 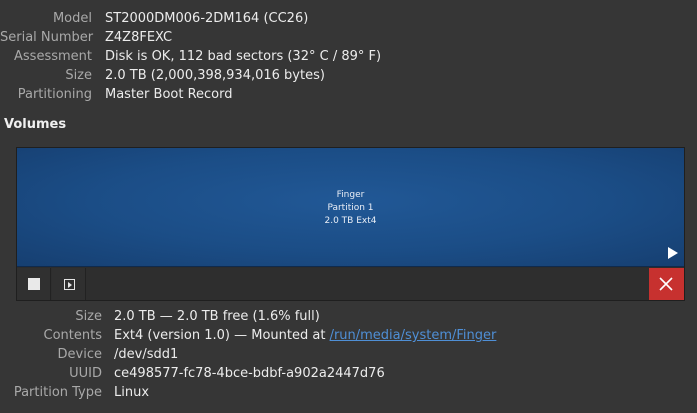 I want to click on vol-size-row: Size 2.0 TB — 2.0 TB free (1.6% full), so click(x=348, y=316).